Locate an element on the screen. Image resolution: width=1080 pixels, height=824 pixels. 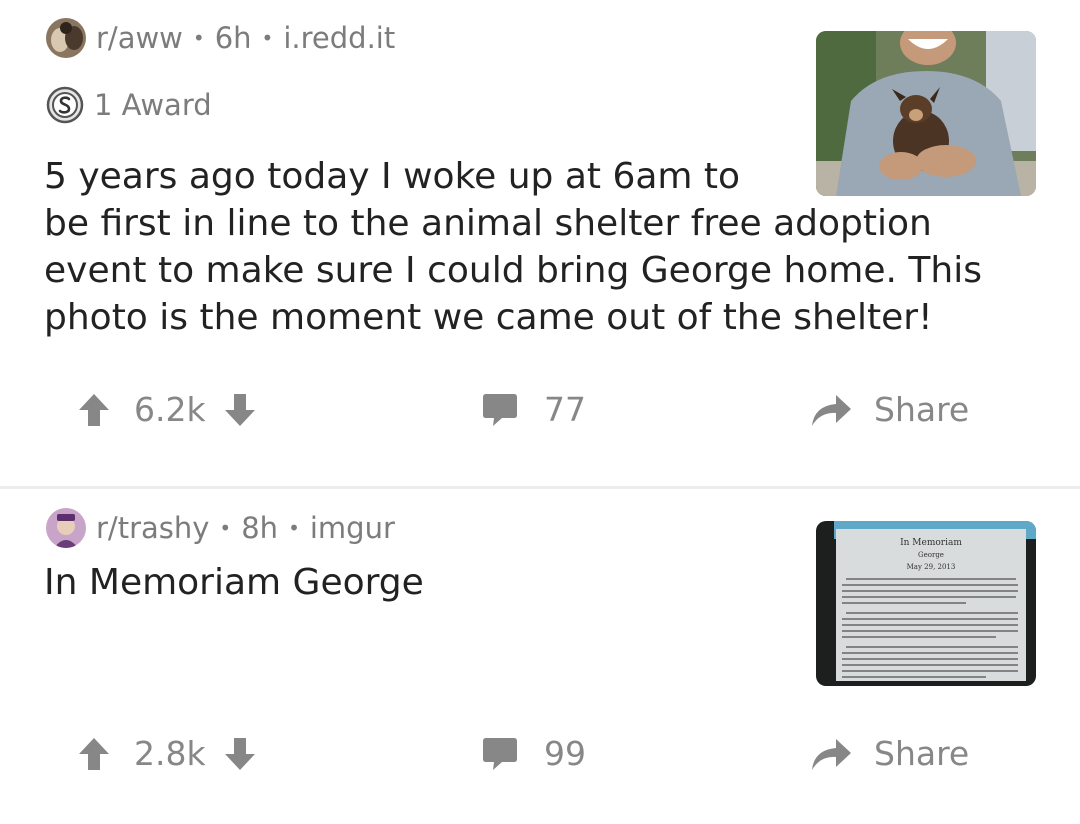
silver-award-icon is located at coordinates (65, 105).